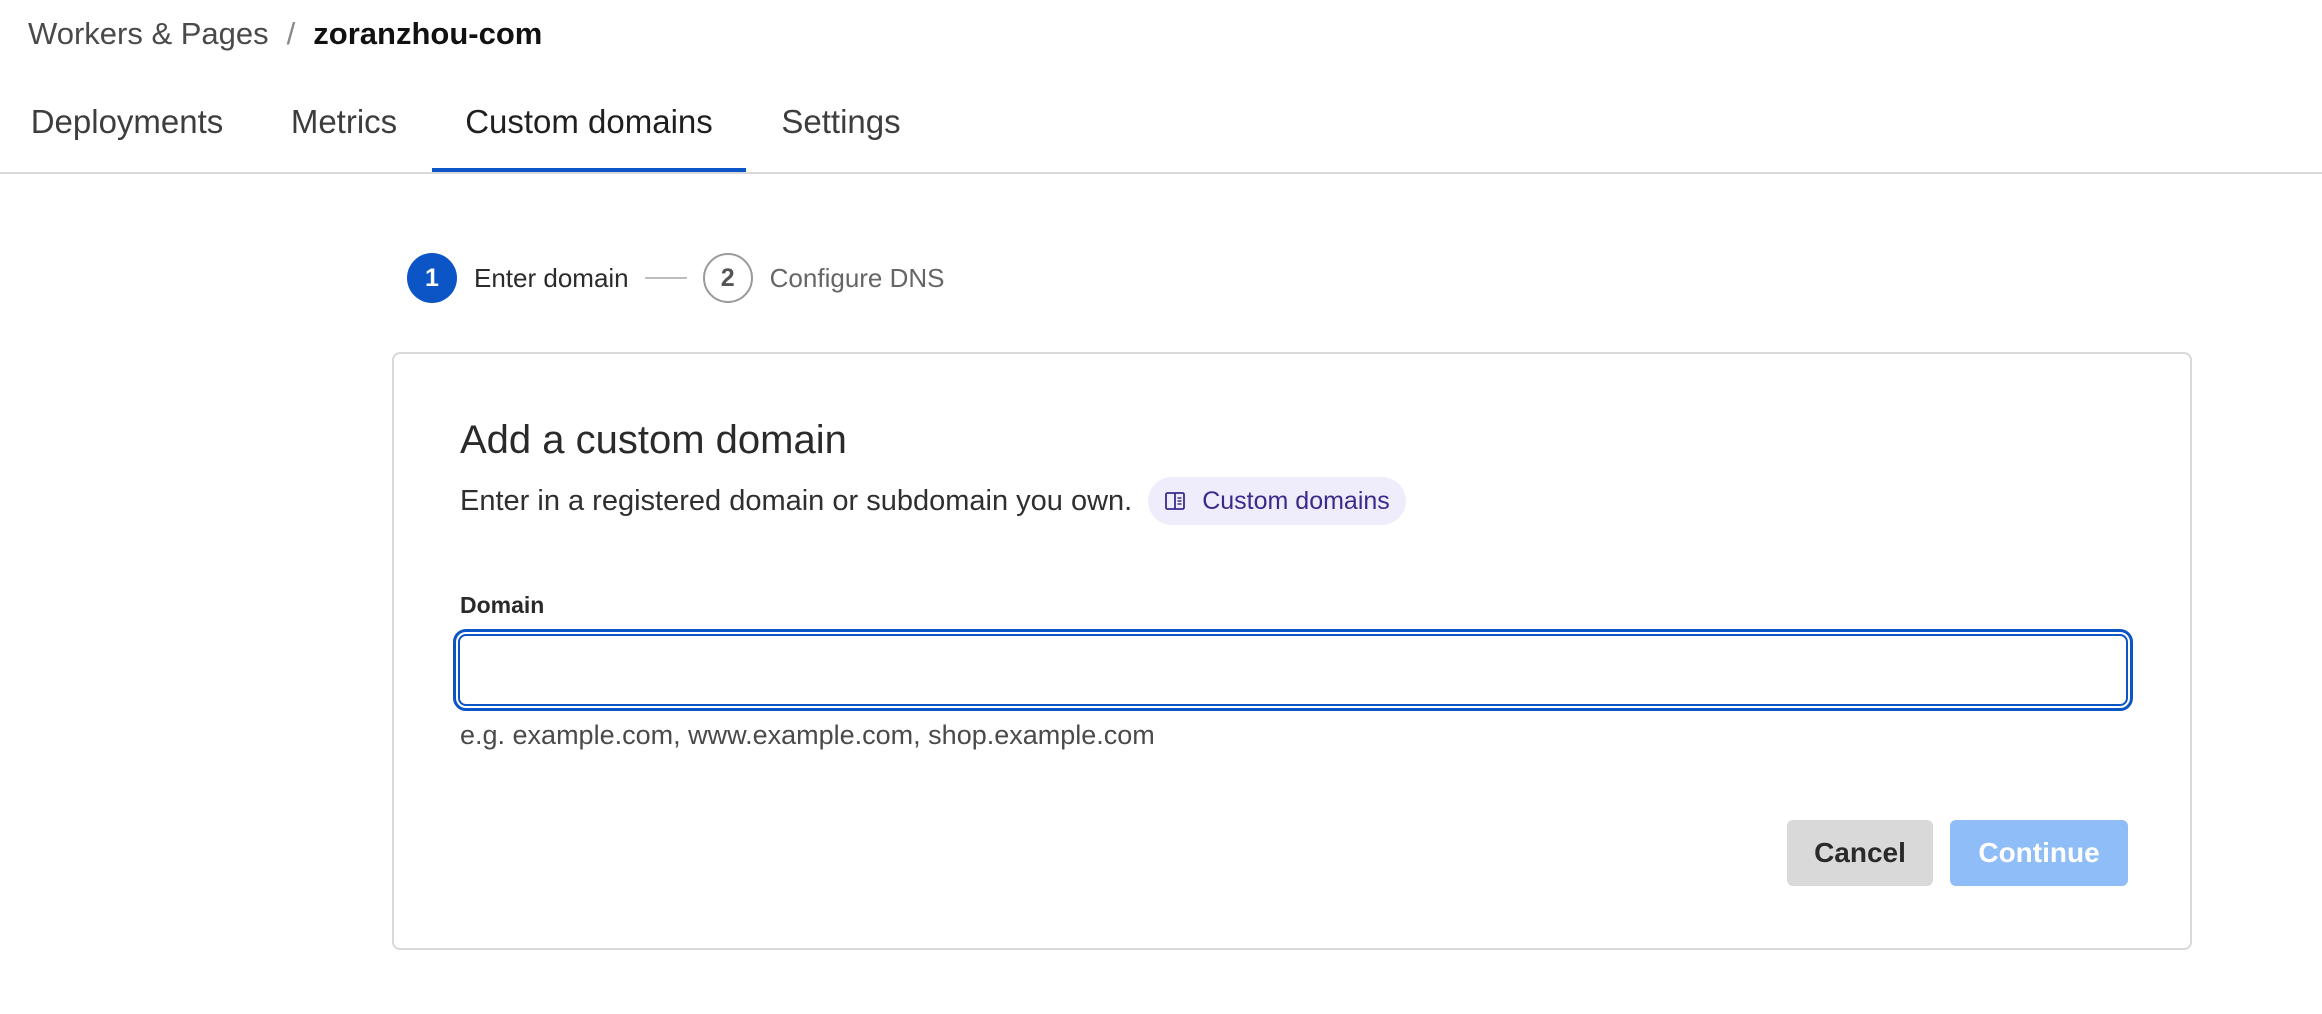 The height and width of the screenshot is (1014, 2322). Describe the element at coordinates (285, 34) in the screenshot. I see `breadcrumb: Workers & Pages / zoranzhou-com` at that location.